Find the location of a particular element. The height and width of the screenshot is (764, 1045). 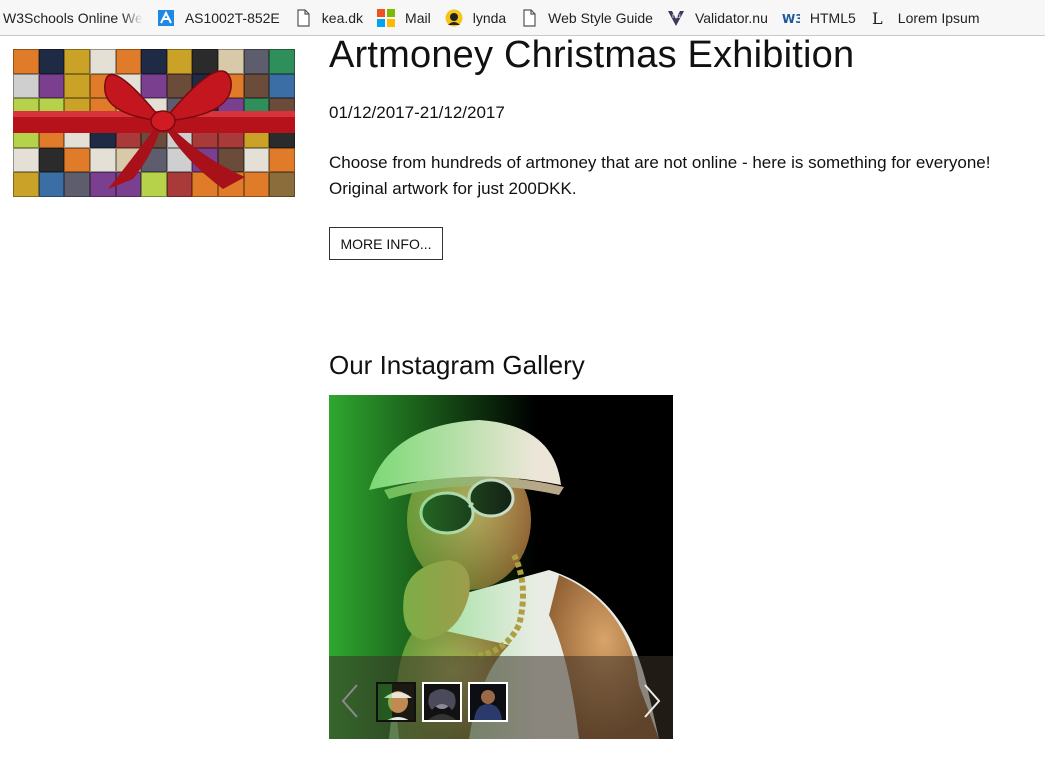

w3c-icon: W3 is located at coordinates (793, 18).